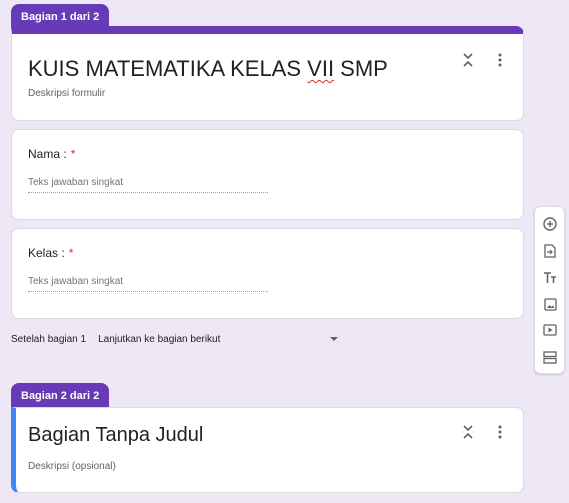  I want to click on floating-toolbar, so click(549, 290).